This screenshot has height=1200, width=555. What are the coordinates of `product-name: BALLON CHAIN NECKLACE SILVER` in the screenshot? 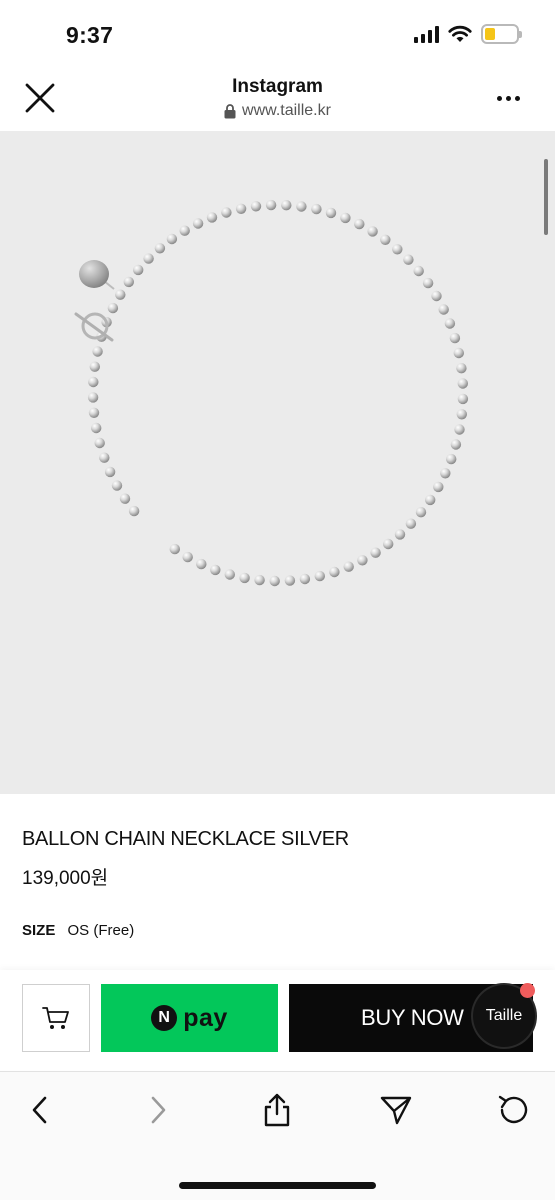 It's located at (185, 839).